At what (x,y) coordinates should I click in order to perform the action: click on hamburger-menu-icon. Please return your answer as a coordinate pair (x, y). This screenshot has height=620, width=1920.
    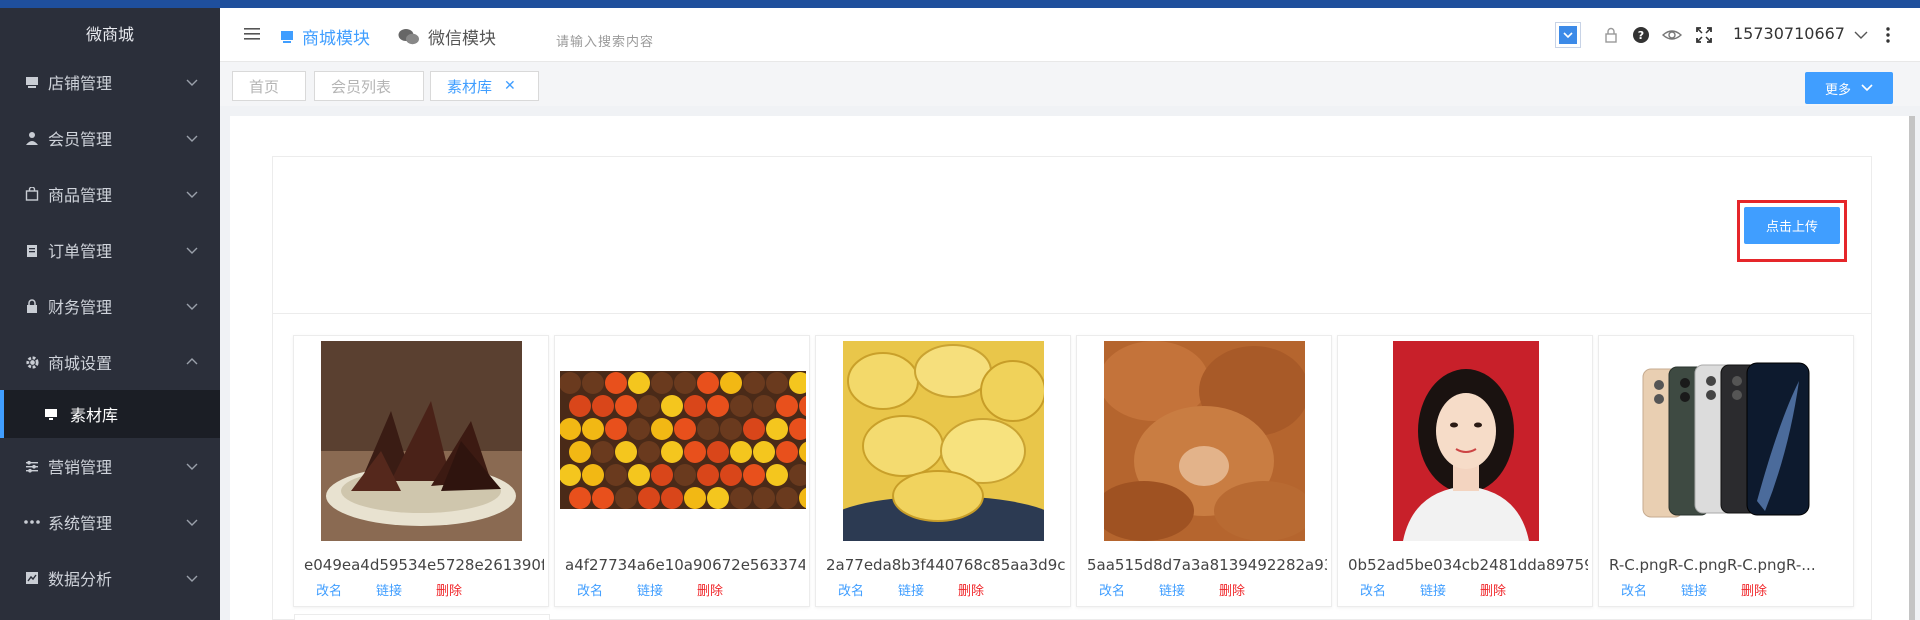
    Looking at the image, I should click on (252, 34).